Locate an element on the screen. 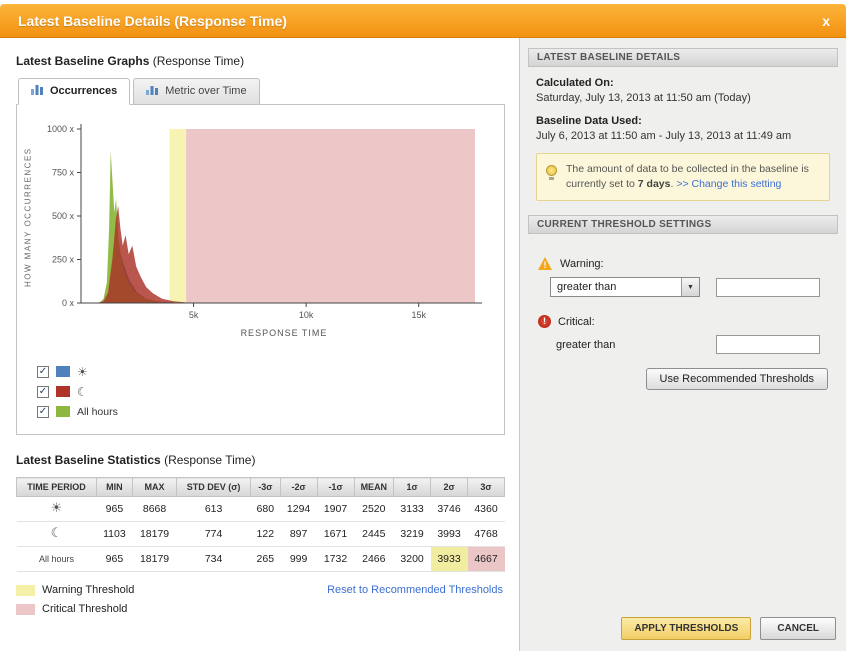 Image resolution: width=846 pixels, height=652 pixels. stat-cell: 1294 is located at coordinates (299, 509).